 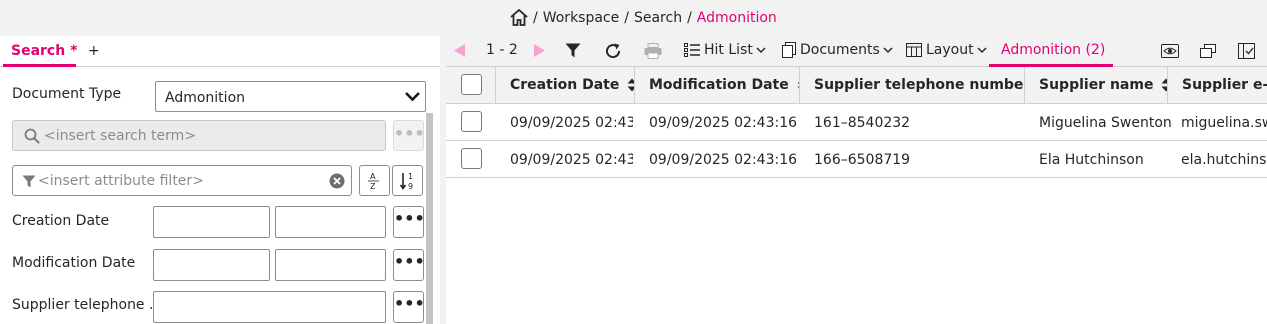 I want to click on top-bar: / Workspace / Search / Admonition, so click(x=633, y=18).